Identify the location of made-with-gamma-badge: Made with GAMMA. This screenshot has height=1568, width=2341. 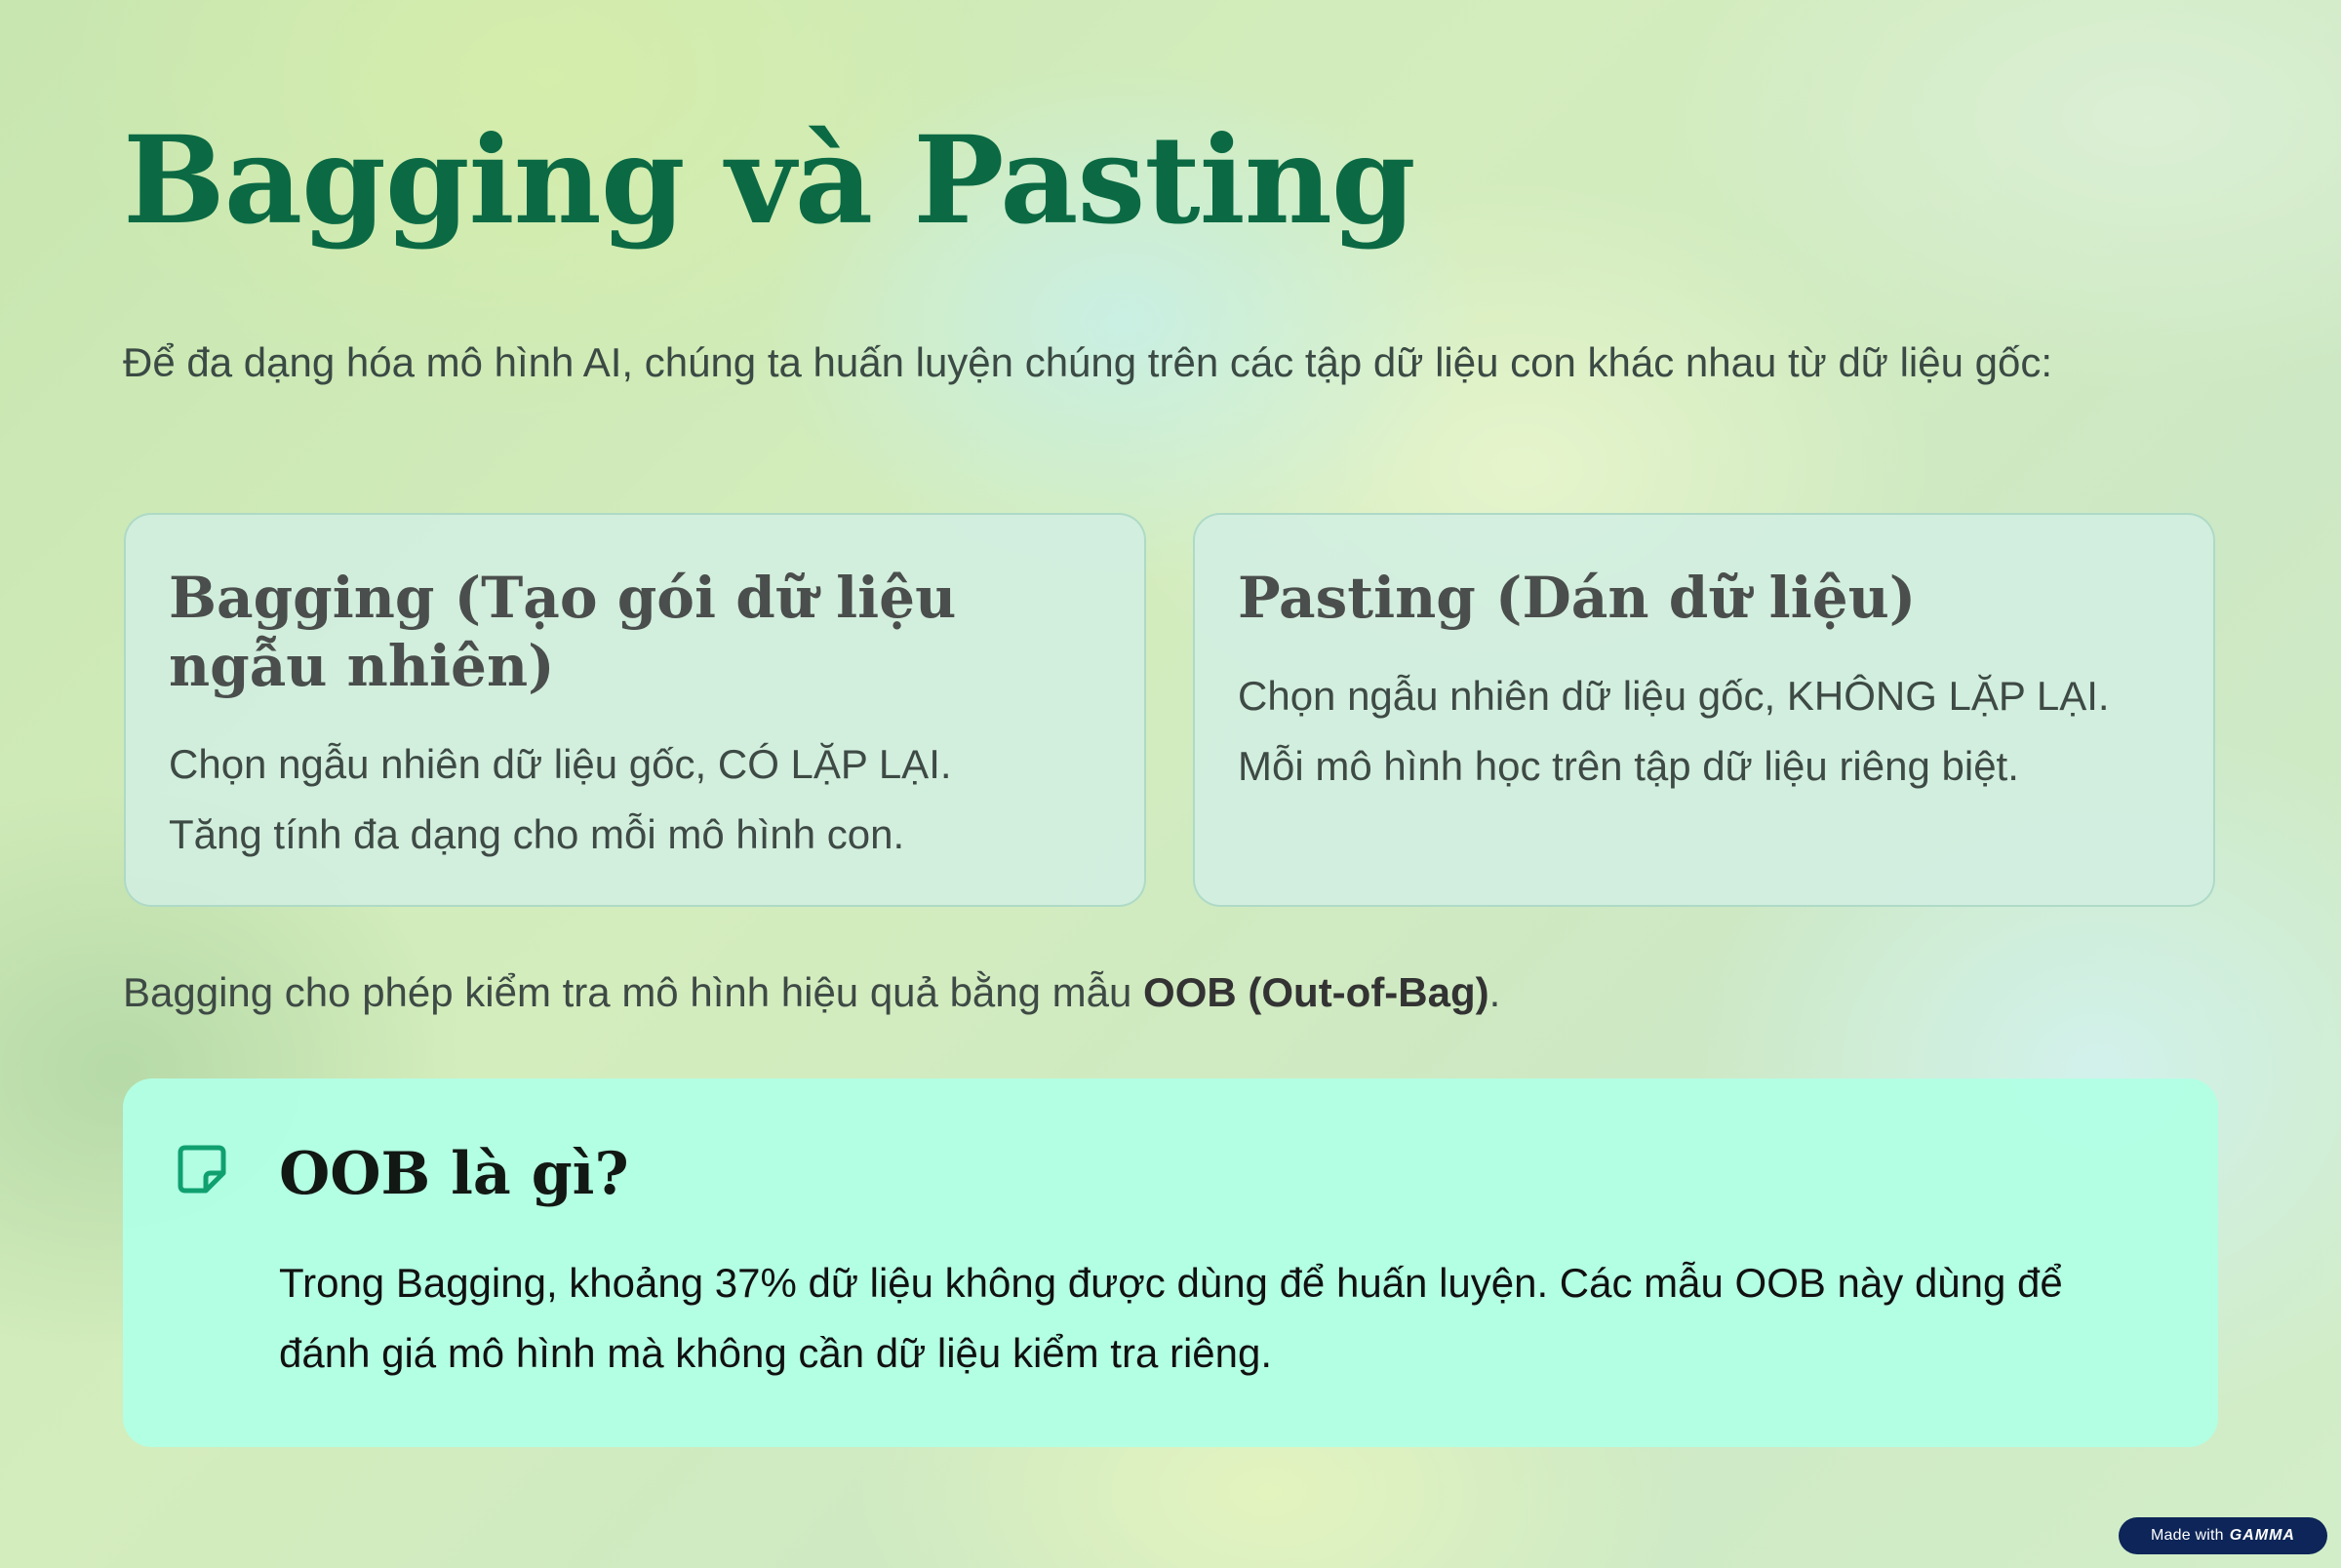
(2223, 1535).